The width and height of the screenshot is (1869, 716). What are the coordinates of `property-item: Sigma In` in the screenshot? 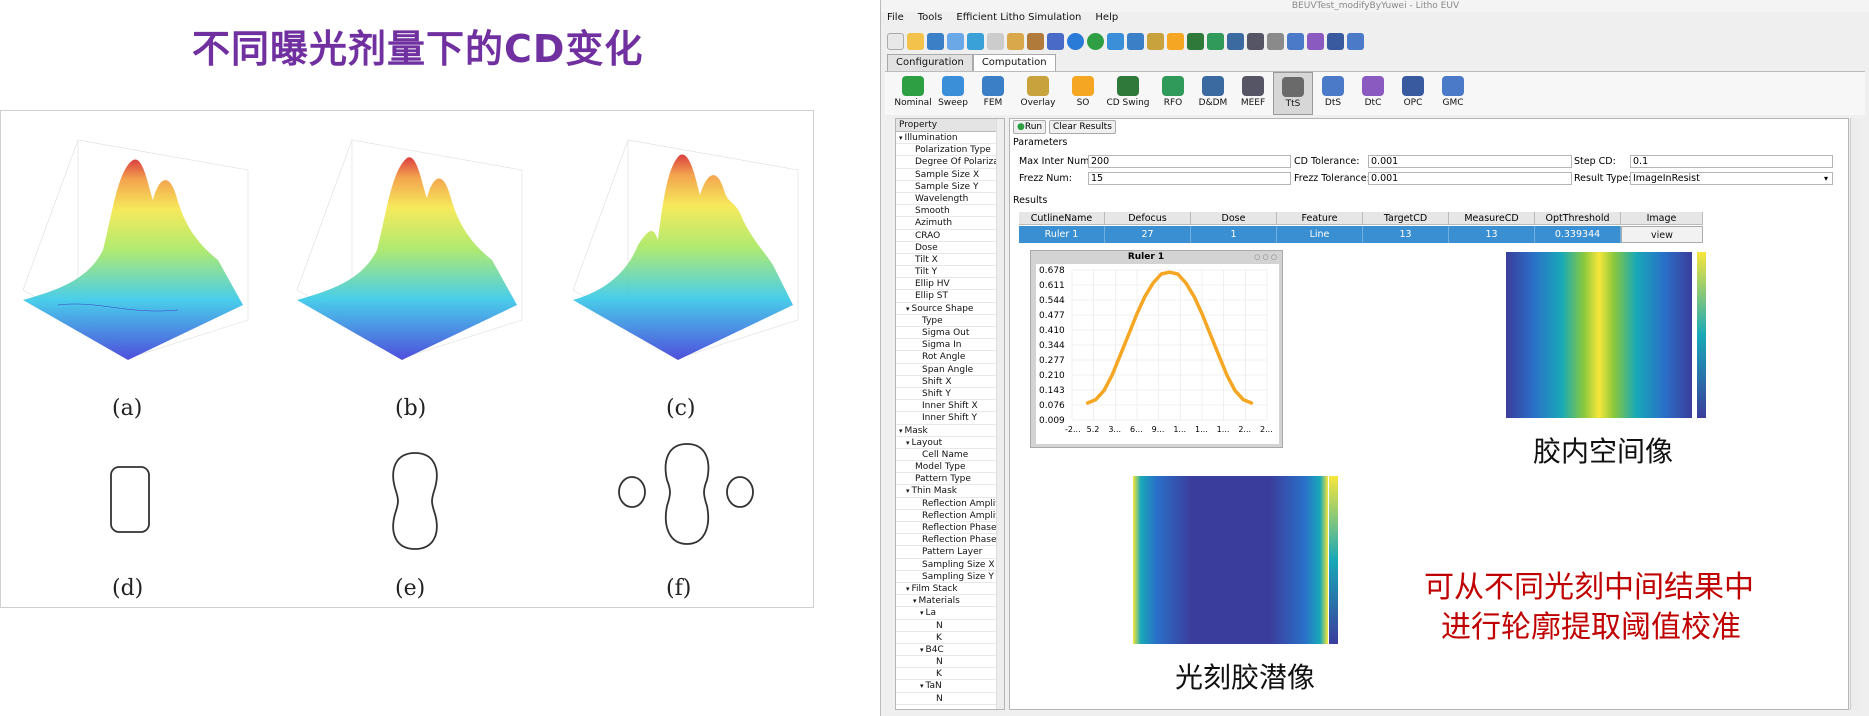 It's located at (950, 345).